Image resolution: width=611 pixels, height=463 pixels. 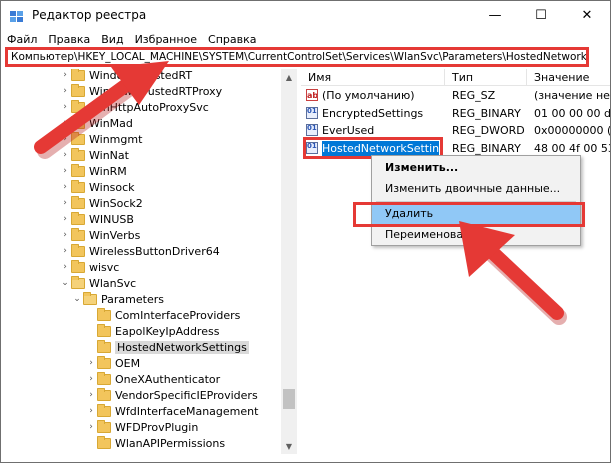 What do you see at coordinates (162, 315) in the screenshot?
I see `tree-item: ComInterfaceProviders` at bounding box center [162, 315].